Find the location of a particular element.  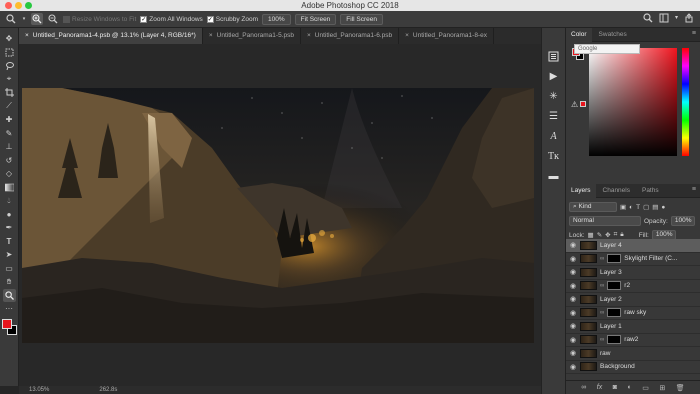

zoom-tool-preset-icon is located at coordinates (11, 19).